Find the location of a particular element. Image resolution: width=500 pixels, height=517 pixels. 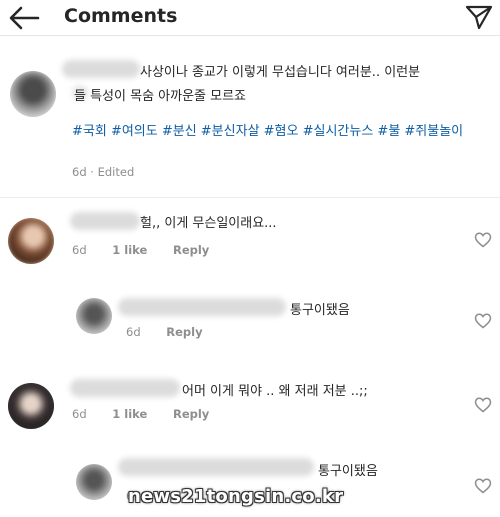

comments-header: Comments is located at coordinates (250, 18).